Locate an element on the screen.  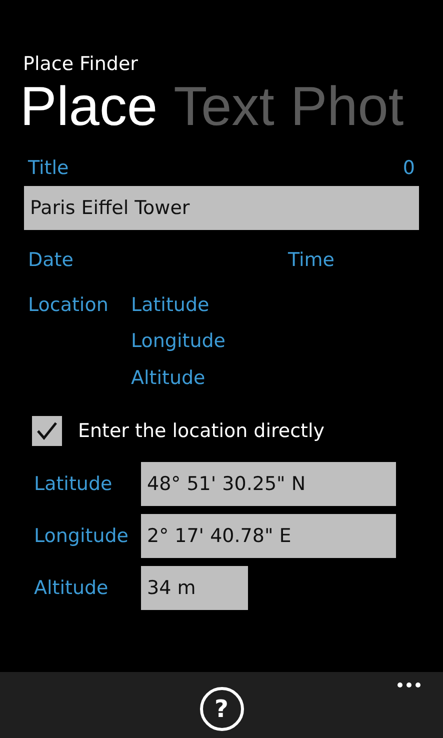
field-label: Title is located at coordinates (48, 168).